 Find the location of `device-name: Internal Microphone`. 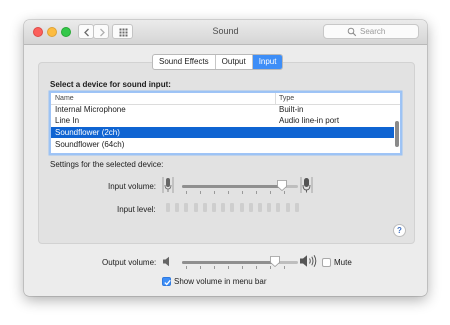

device-name: Internal Microphone is located at coordinates (90, 109).